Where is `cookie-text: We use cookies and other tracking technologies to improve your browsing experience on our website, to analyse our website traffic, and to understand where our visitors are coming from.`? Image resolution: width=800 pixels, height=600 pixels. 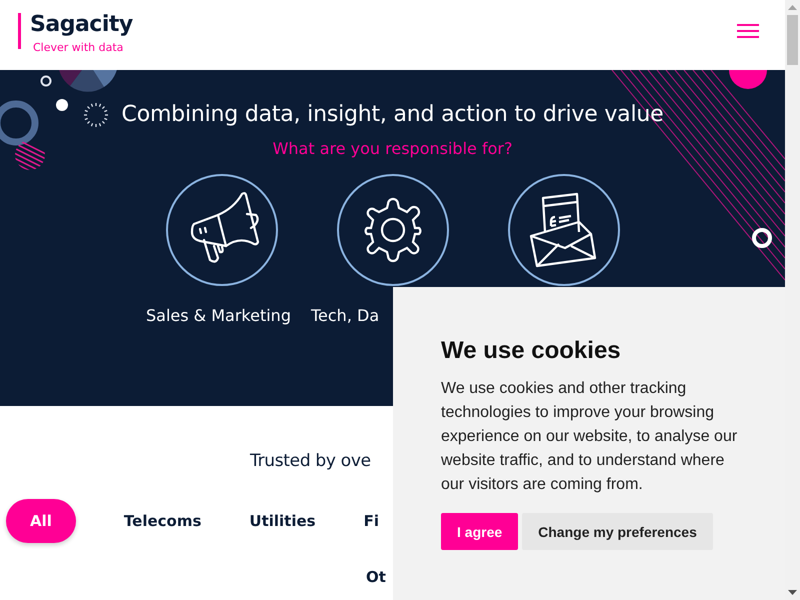 cookie-text: We use cookies and other tracking technologies to improve your browsing experience on our website, to analyse our website traffic, and to understand where our visitors are coming from. is located at coordinates (589, 437).